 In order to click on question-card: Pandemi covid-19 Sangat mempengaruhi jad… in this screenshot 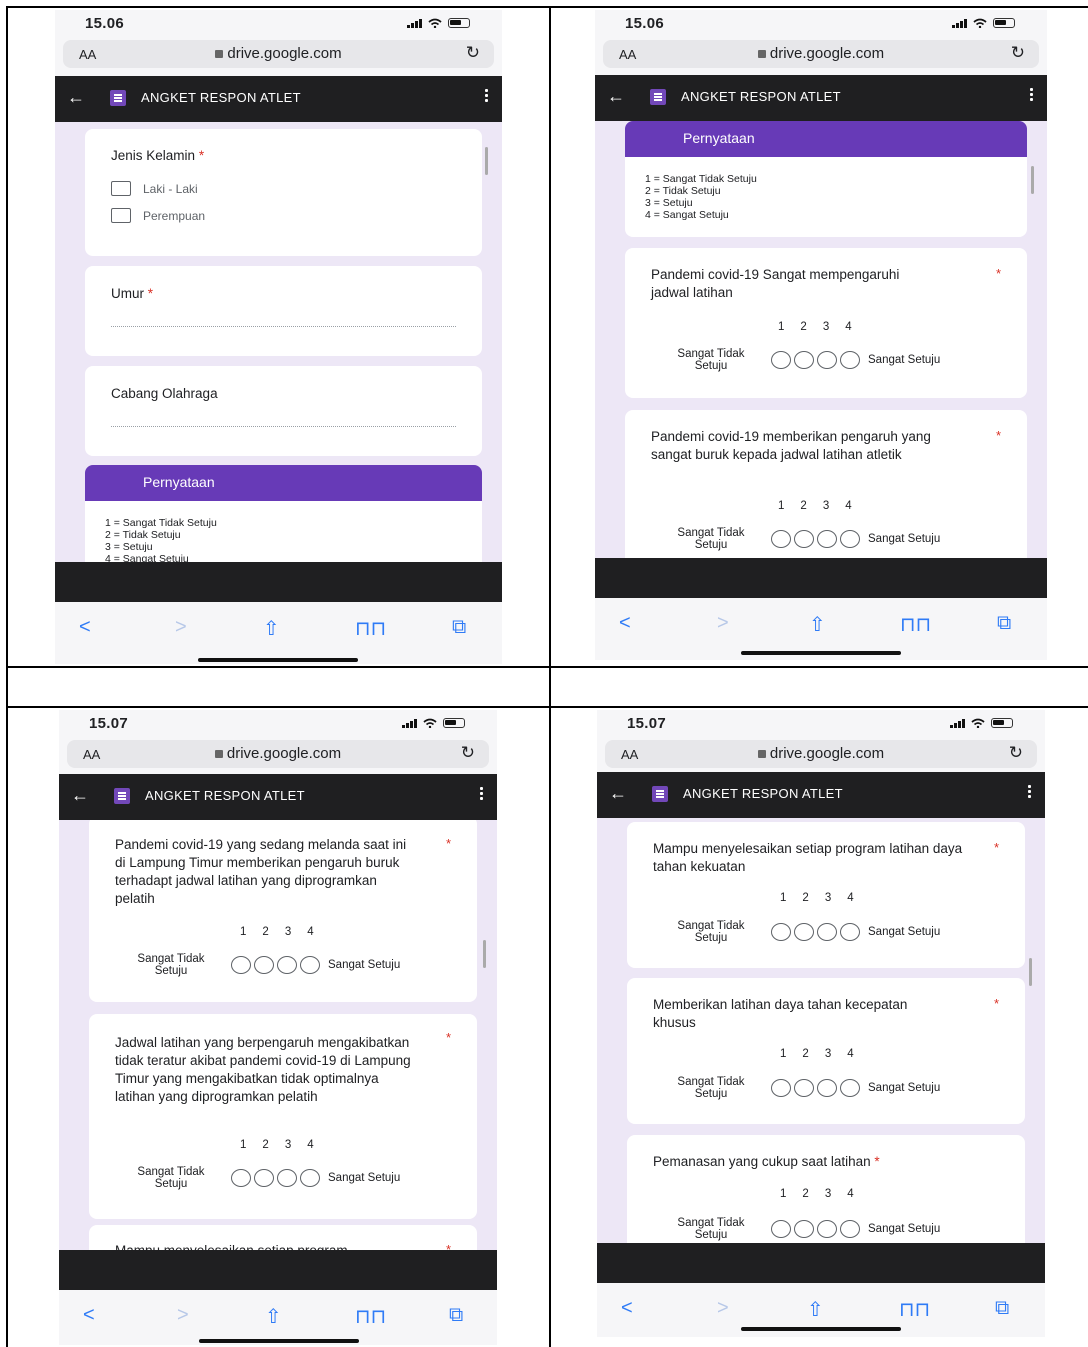, I will do `click(826, 323)`.